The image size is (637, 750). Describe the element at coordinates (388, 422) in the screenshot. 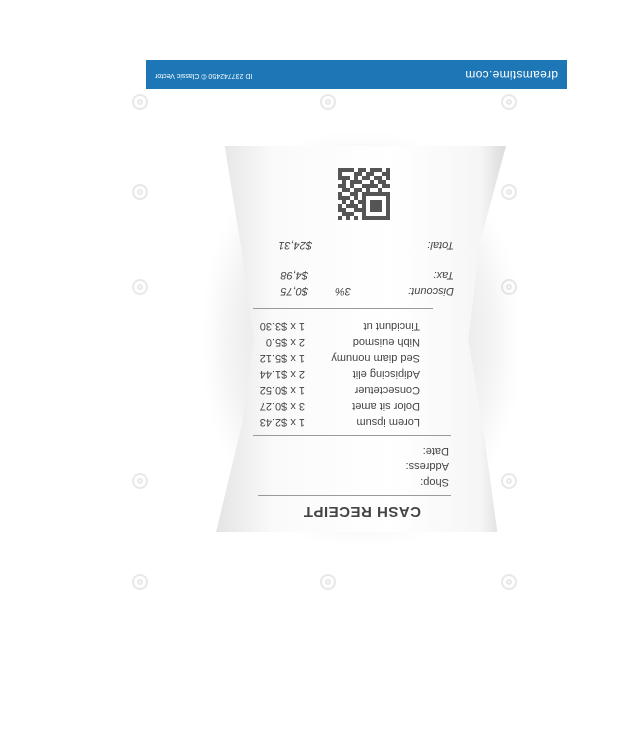

I see `item-name: Lorem ipsum` at that location.